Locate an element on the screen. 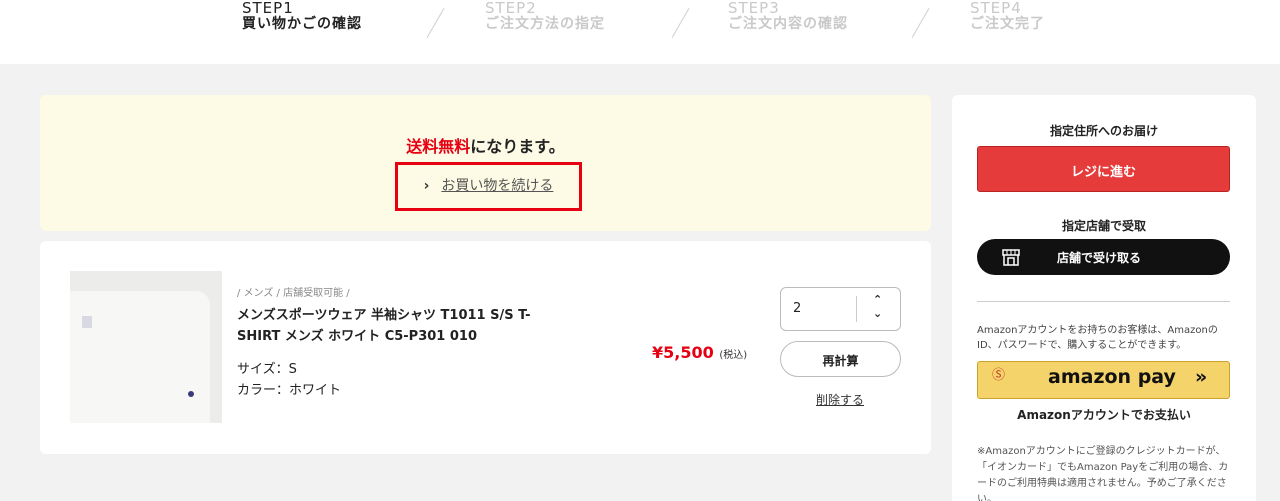  t-shirt-image is located at coordinates (140, 357).